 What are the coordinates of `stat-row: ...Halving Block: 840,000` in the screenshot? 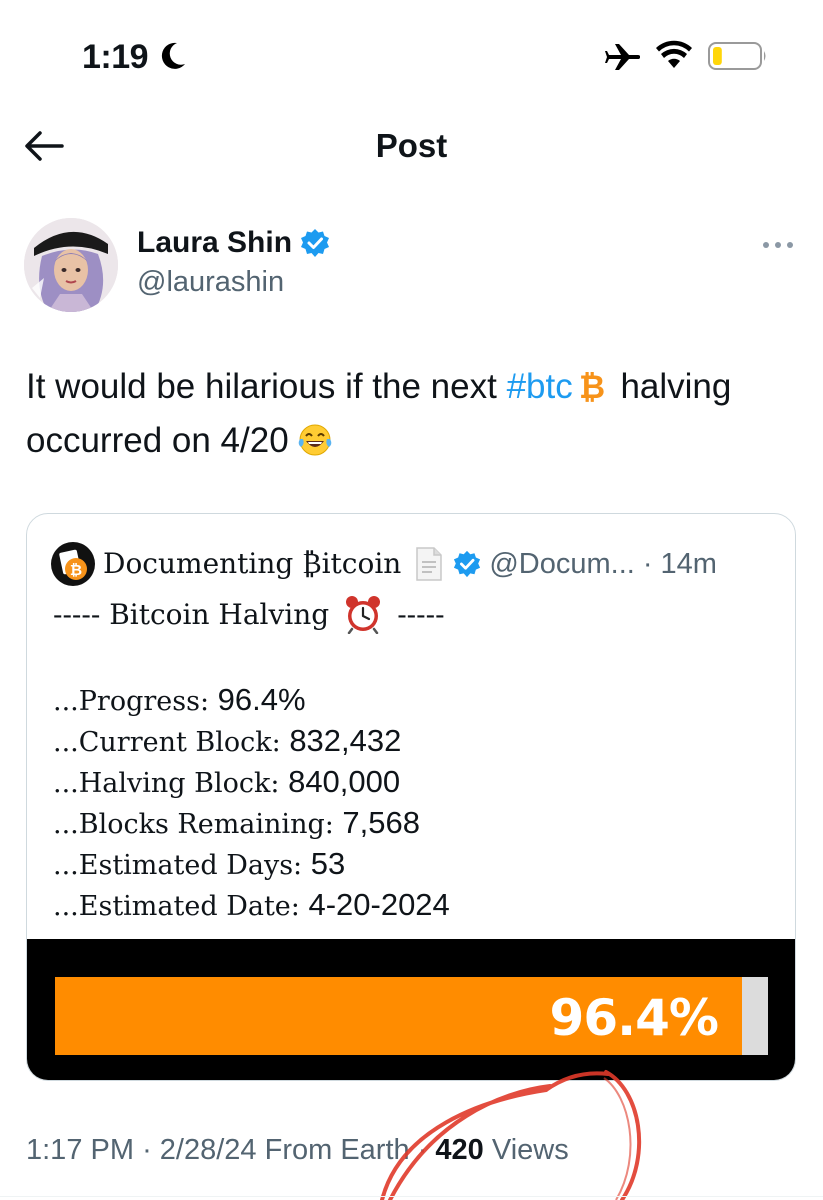 It's located at (251, 781).